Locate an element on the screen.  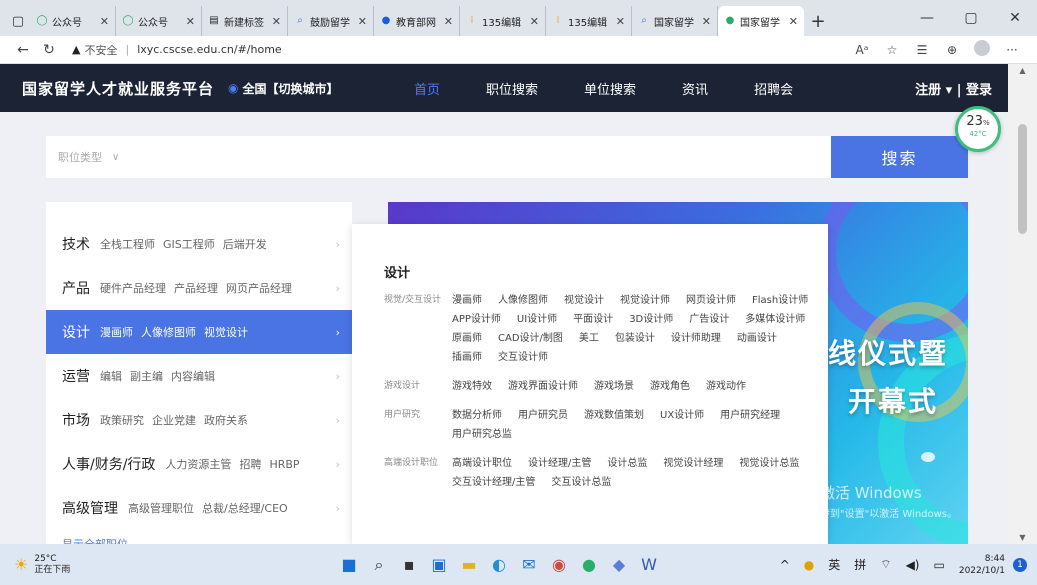
minimize-button: — is located at coordinates (927, 18).